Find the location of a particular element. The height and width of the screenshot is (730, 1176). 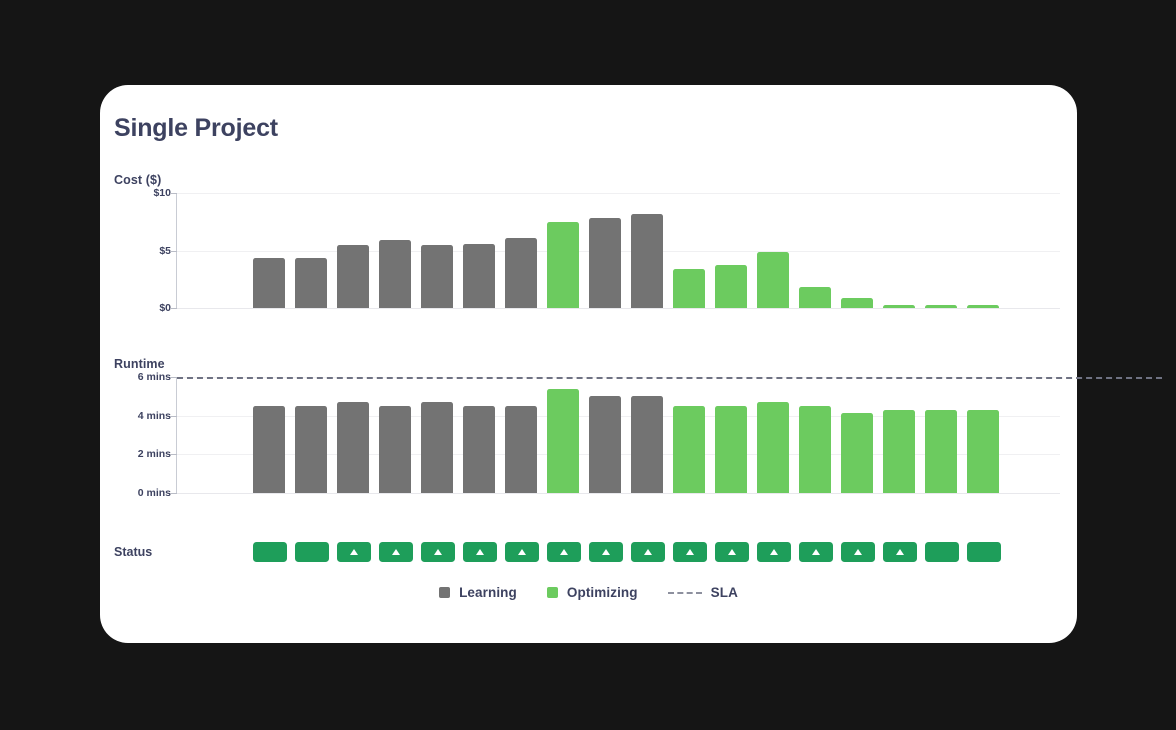

page-title: Single Project is located at coordinates (196, 128).